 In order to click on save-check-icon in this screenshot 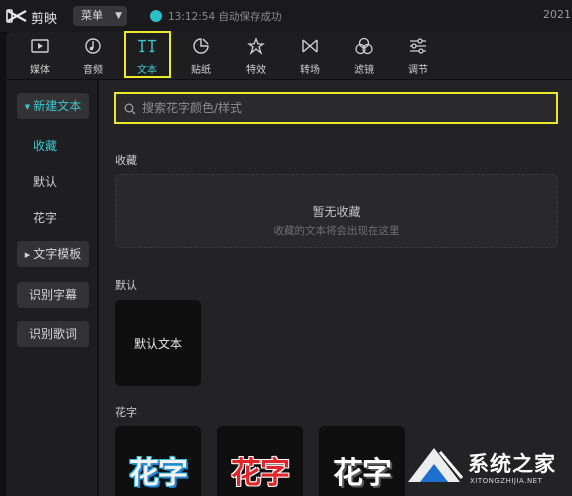, I will do `click(156, 16)`.